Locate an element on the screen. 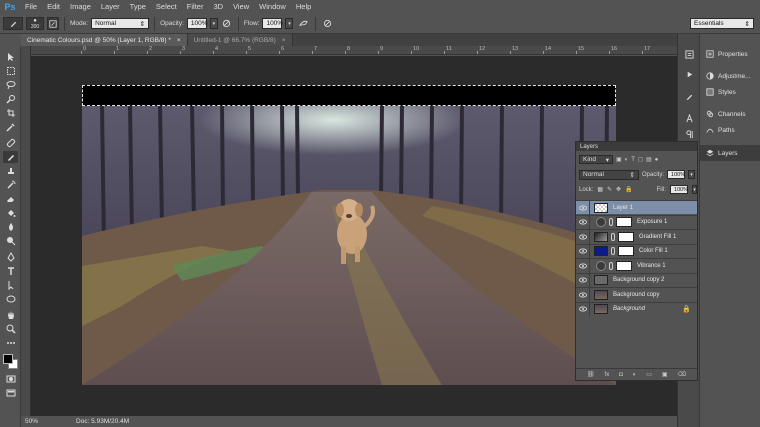 The height and width of the screenshot is (427, 760). menu-view: View is located at coordinates (241, 7).